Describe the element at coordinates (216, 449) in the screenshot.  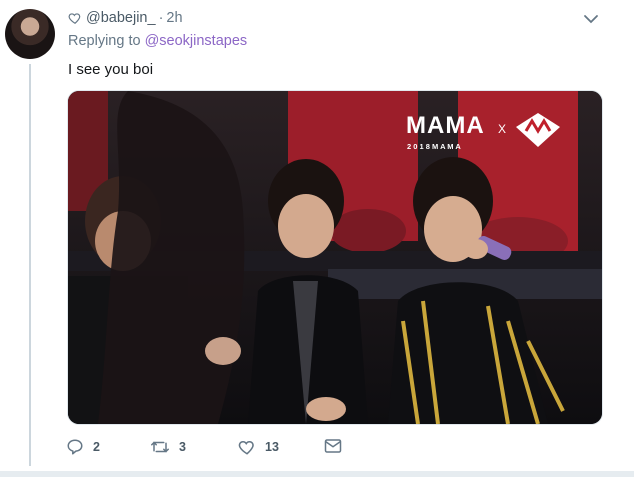
I see `tweet-actions: 2 3 13` at that location.